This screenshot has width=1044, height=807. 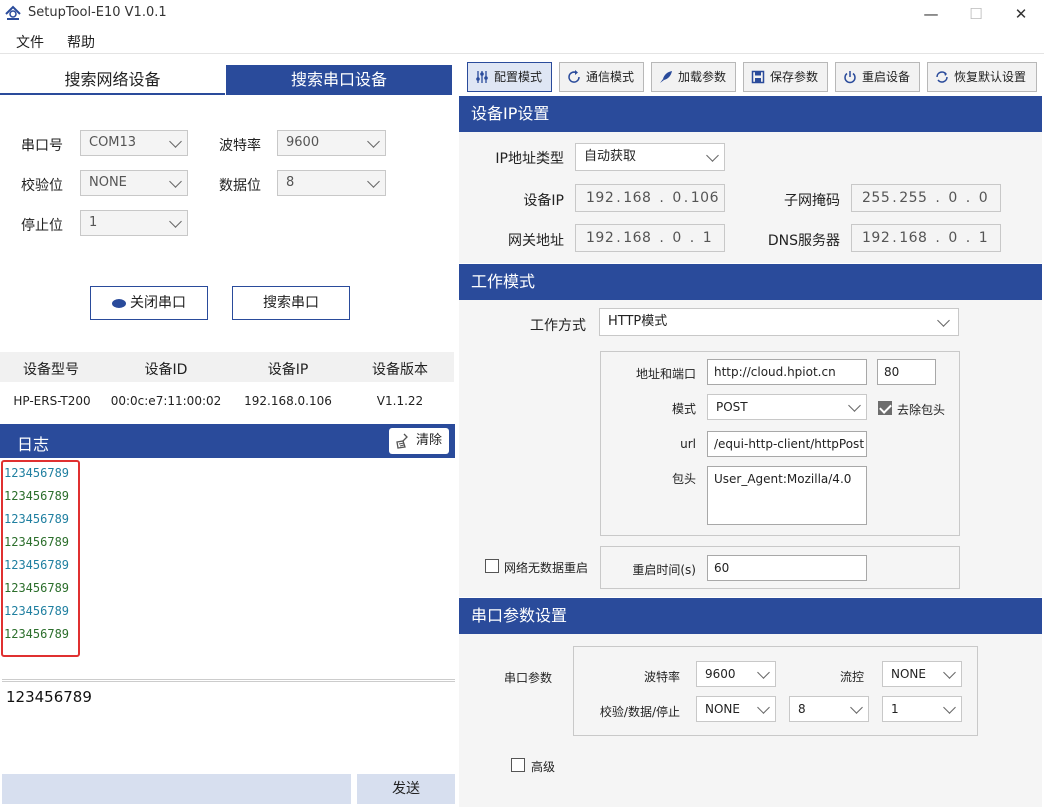 I want to click on restart-time-label: 重启时间(s), so click(x=664, y=570).